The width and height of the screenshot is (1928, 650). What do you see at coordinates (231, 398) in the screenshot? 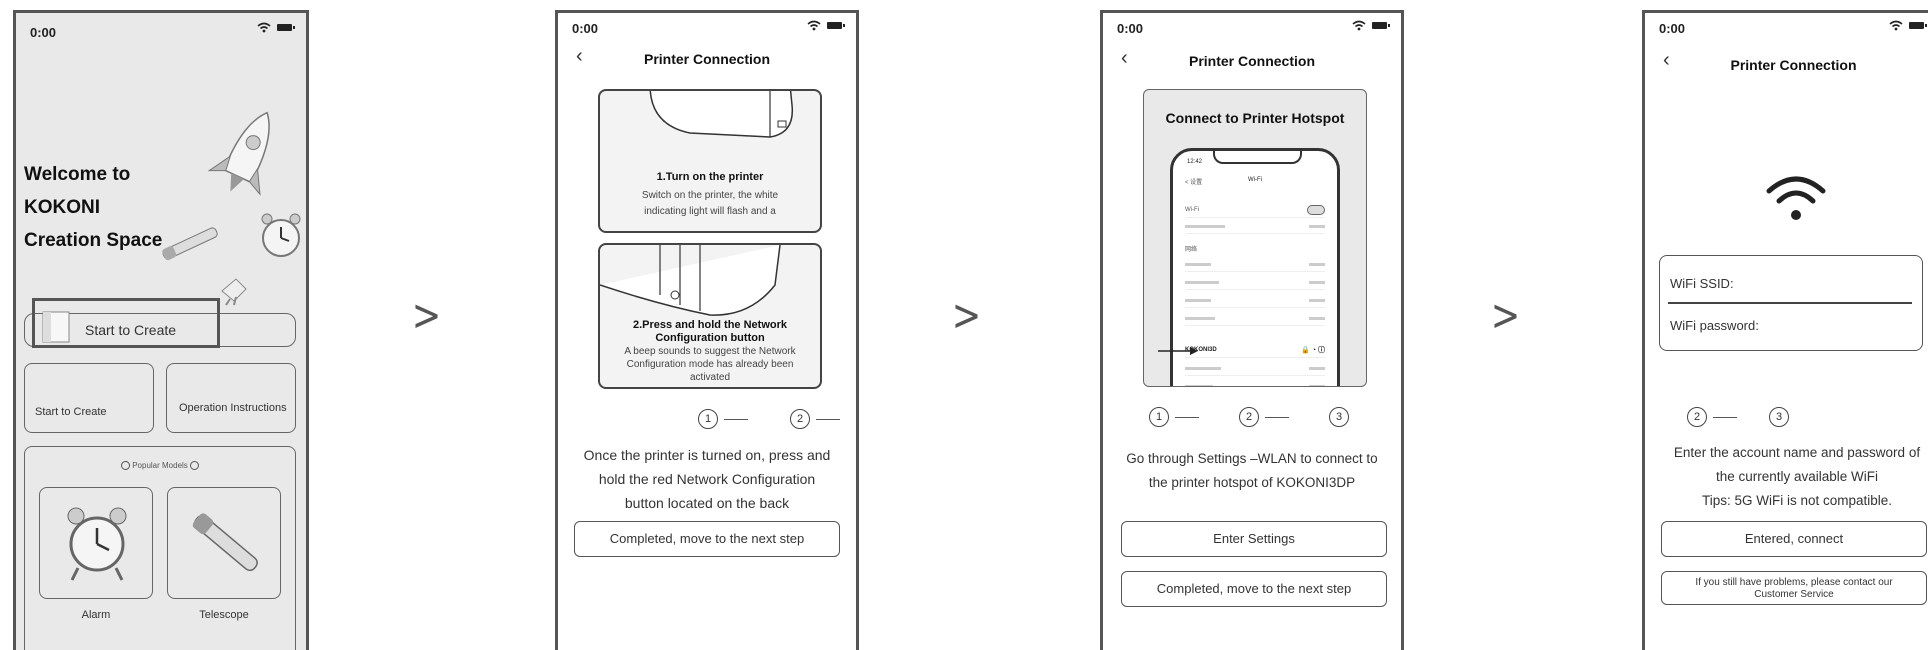
I see `operation-instructions-tile: Operation Instructions` at bounding box center [231, 398].